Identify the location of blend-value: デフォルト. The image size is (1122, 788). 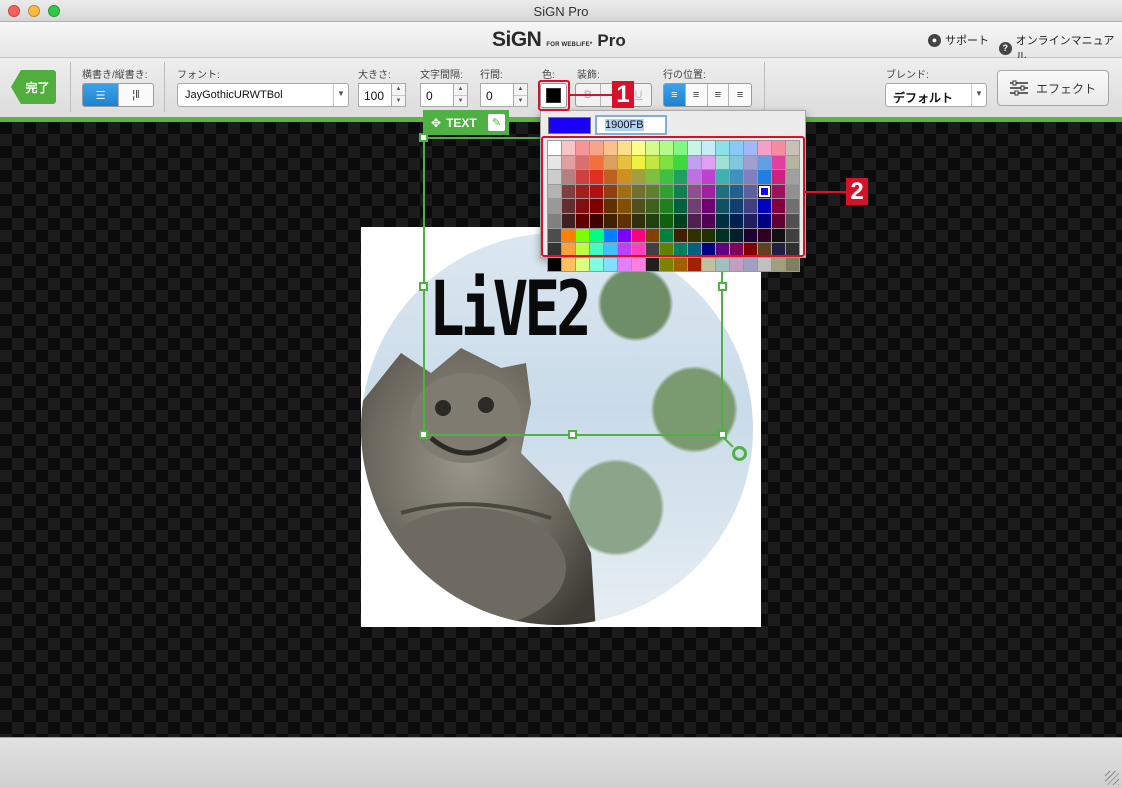
(923, 98).